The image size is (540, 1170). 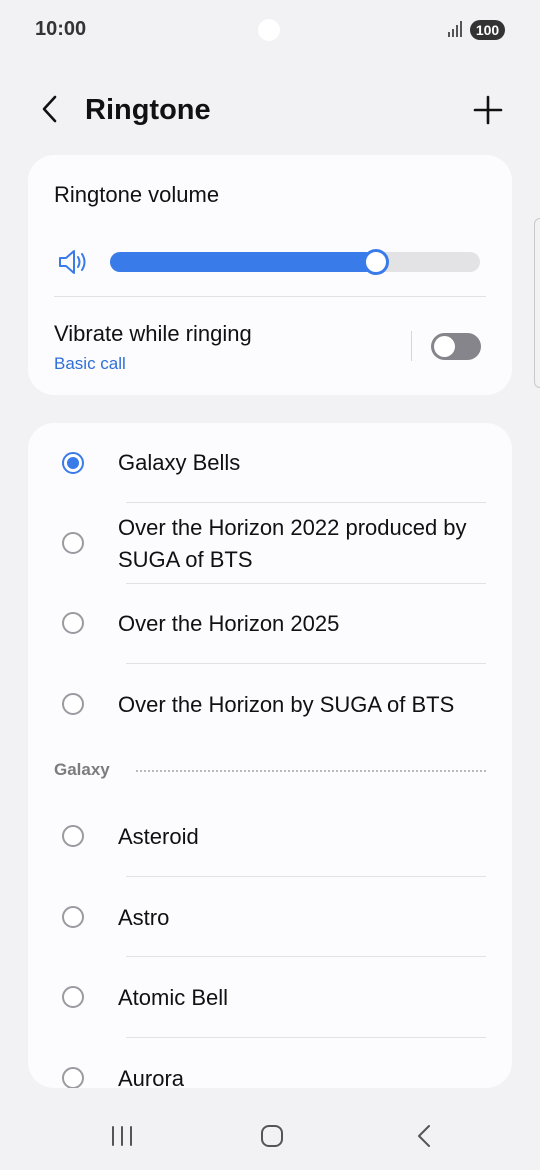 What do you see at coordinates (153, 333) in the screenshot?
I see `vibrate-label: Vibrate while ringing` at bounding box center [153, 333].